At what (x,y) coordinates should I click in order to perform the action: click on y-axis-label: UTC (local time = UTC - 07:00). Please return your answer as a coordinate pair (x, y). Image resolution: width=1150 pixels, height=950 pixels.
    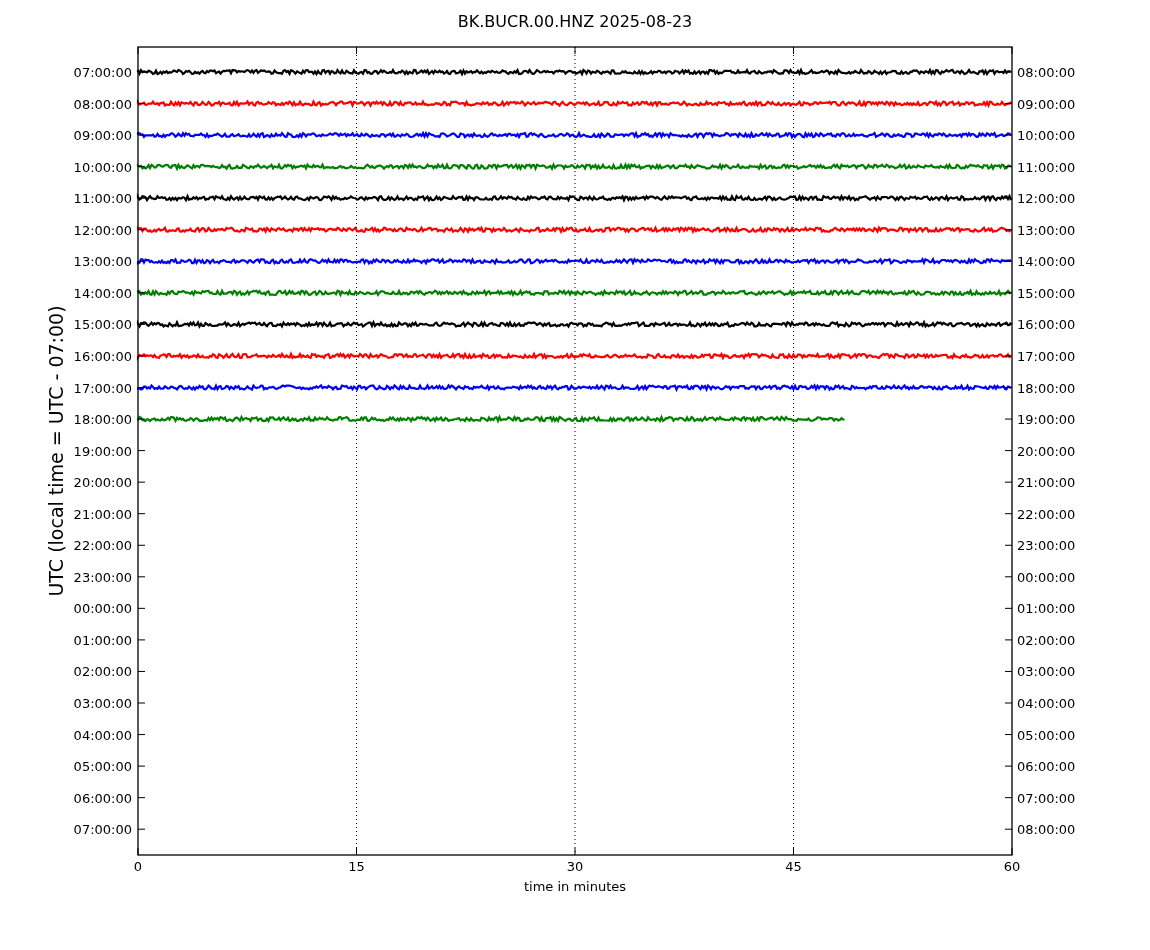
    Looking at the image, I should click on (56, 451).